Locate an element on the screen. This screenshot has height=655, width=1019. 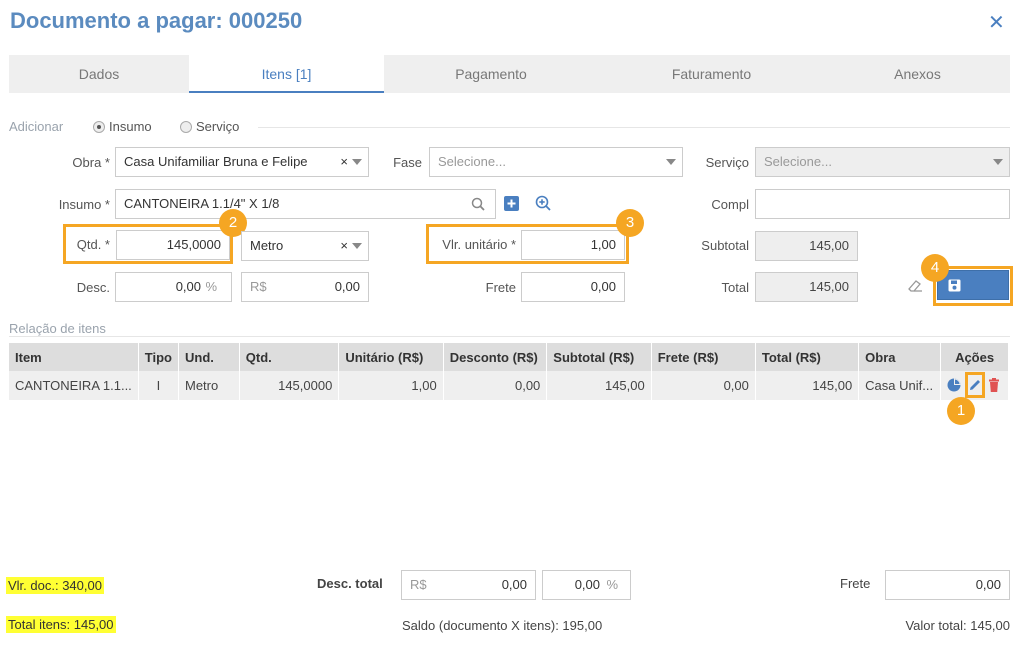
desc-total-pct-value: 0,00 is located at coordinates (587, 584).